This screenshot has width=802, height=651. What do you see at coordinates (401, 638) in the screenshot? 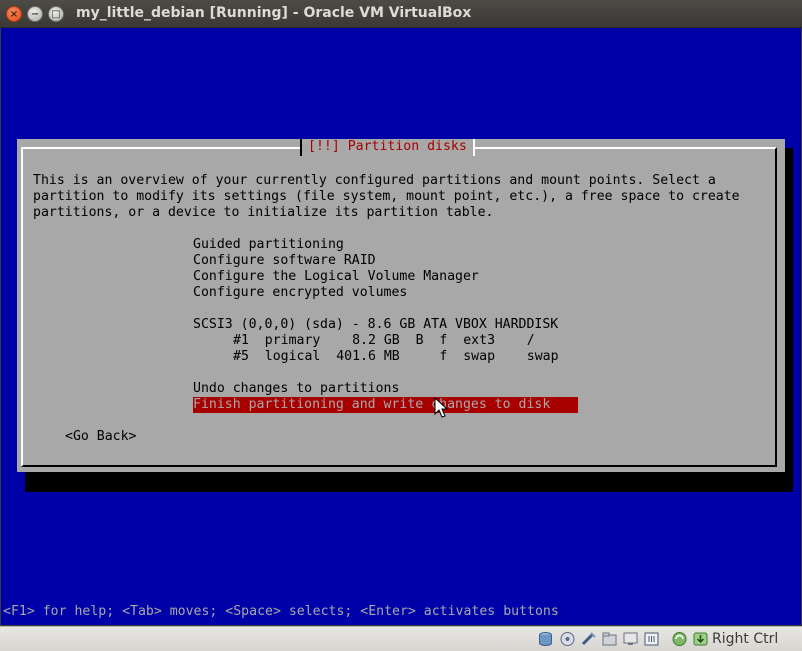
I see `vm-statusbar: Right Ctrl` at bounding box center [401, 638].